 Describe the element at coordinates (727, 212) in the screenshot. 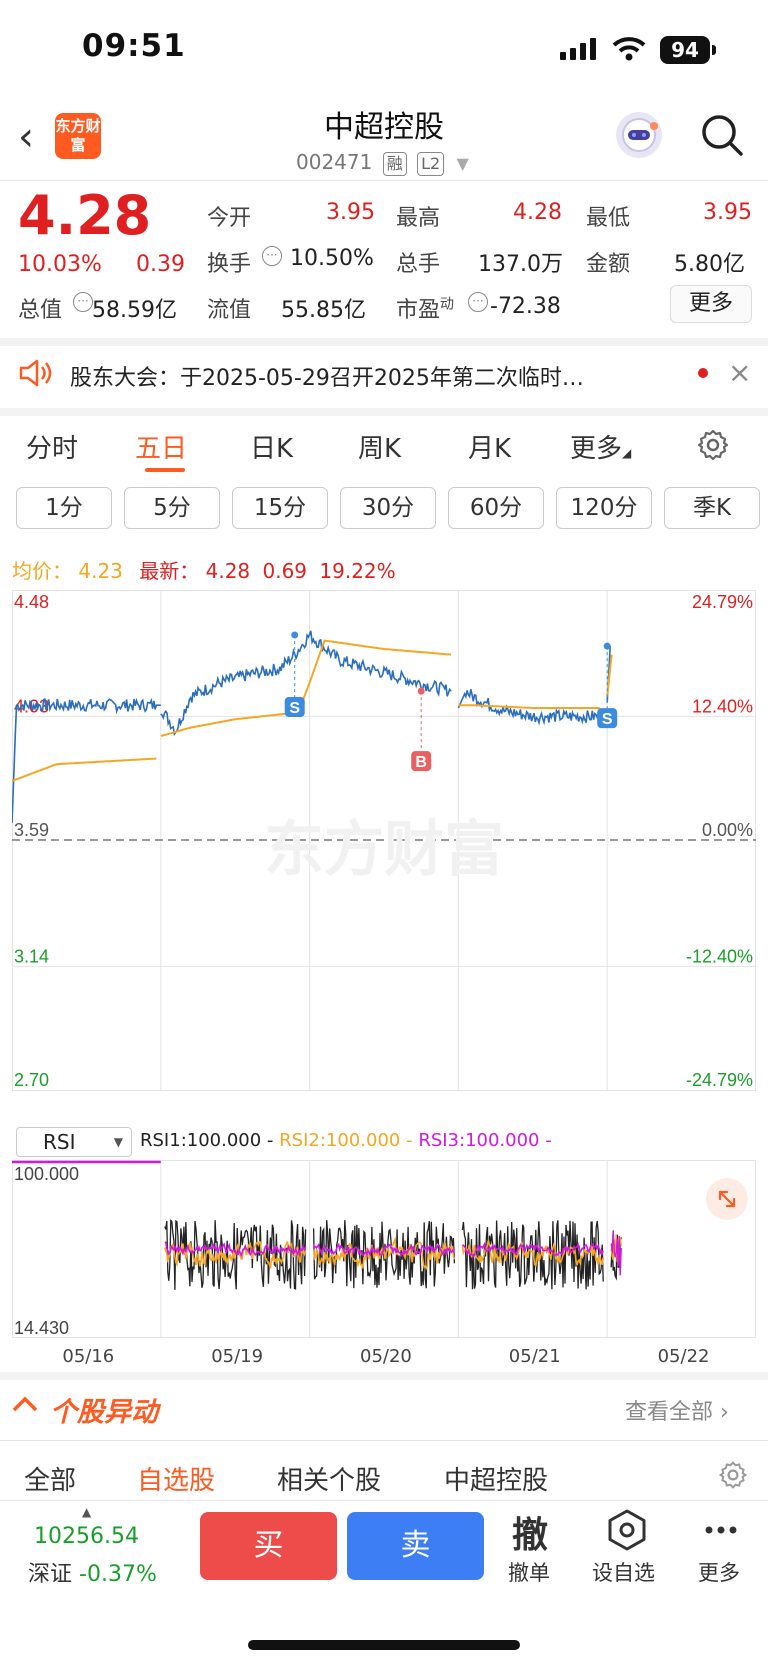

I see `low-value: 3.95` at that location.